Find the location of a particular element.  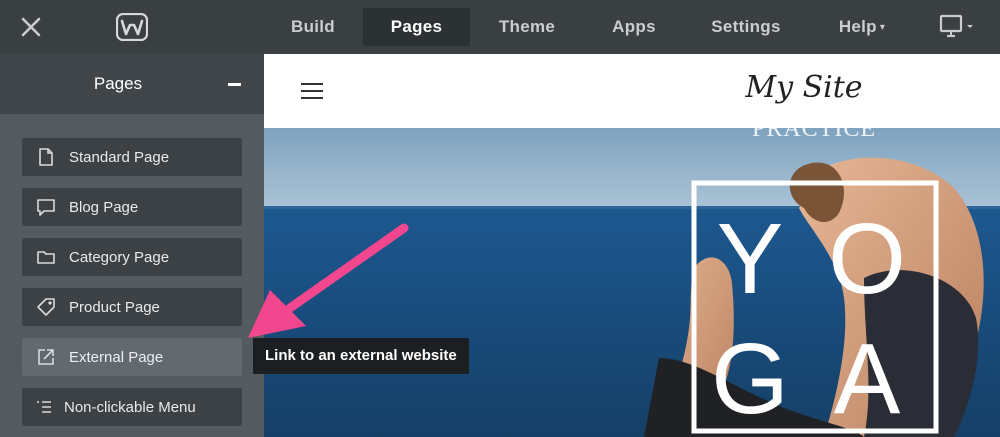

nav-help-label: Help is located at coordinates (857, 26).